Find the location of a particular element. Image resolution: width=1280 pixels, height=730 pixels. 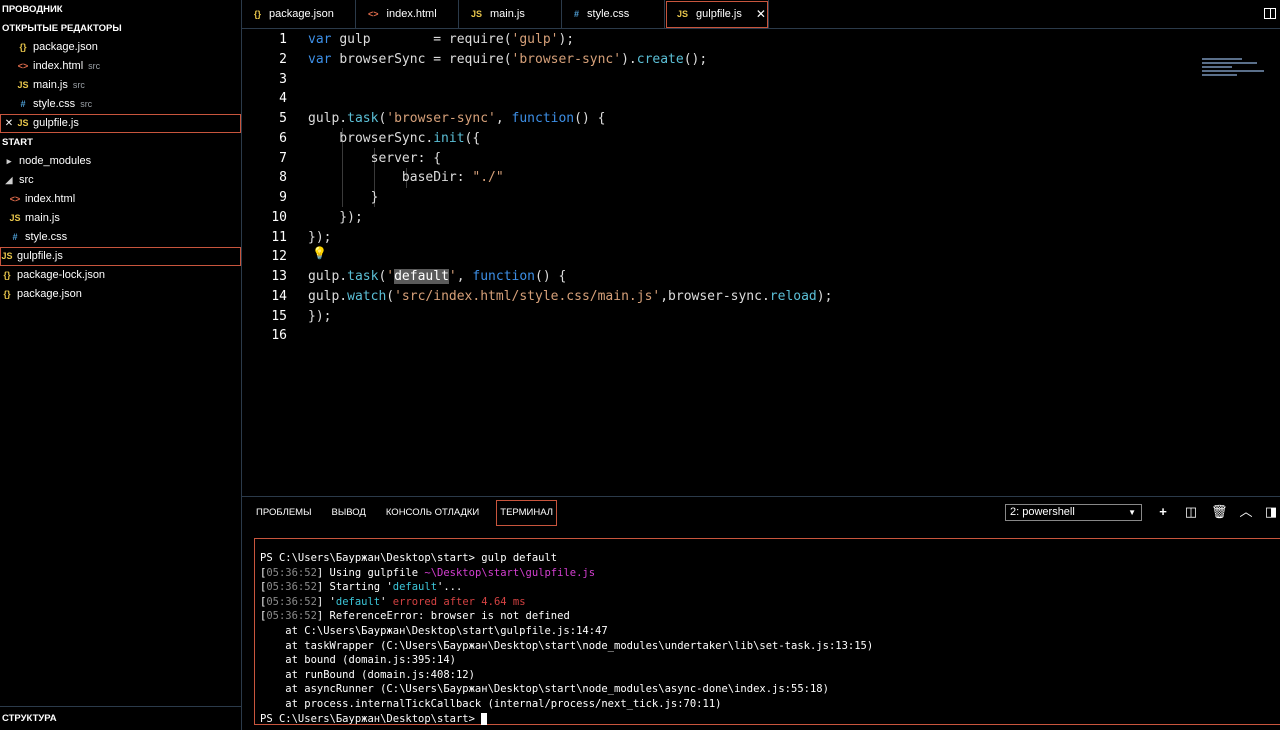

line-number: 16 is located at coordinates (279, 336).